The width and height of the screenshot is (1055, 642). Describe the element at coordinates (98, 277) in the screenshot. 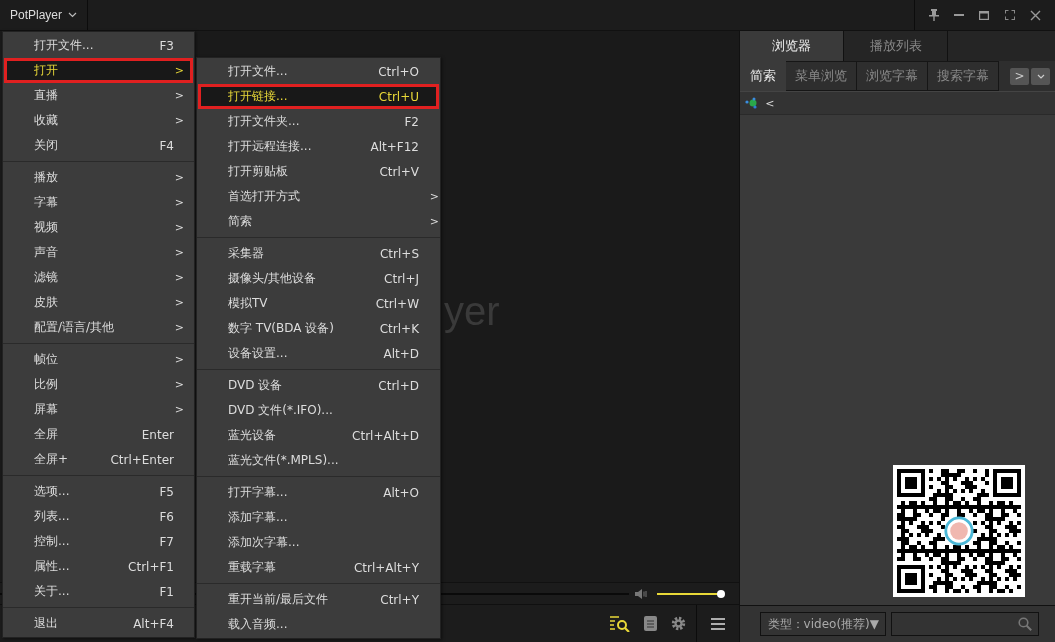

I see `menu-item: 滤镜 >` at that location.